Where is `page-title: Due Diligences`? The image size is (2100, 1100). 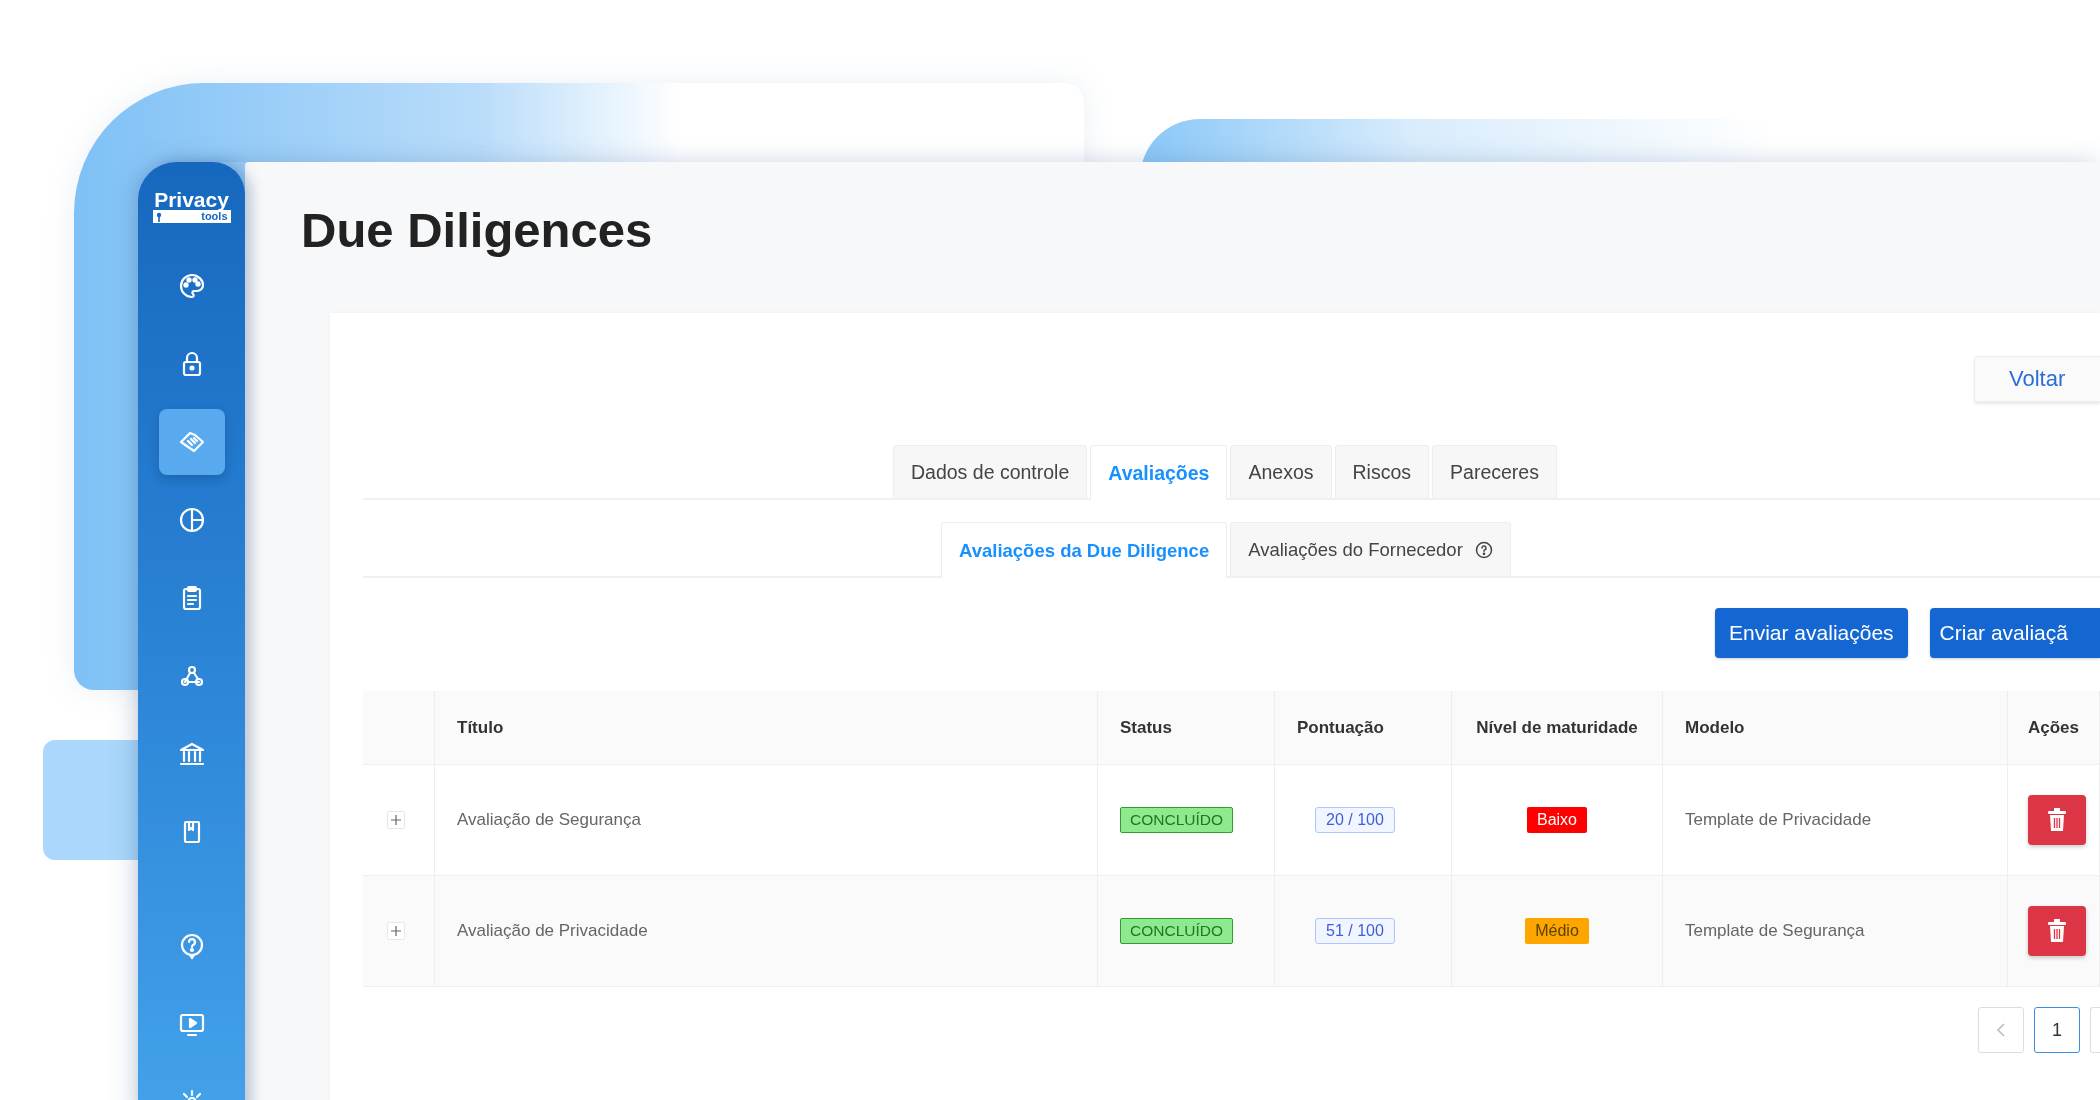 page-title: Due Diligences is located at coordinates (477, 230).